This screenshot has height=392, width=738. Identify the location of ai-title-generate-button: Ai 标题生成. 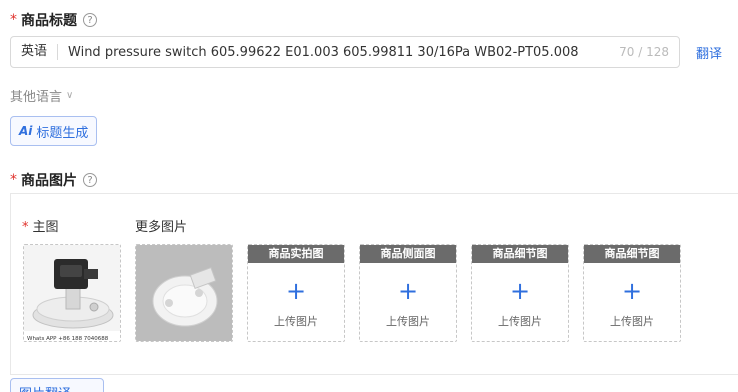
(54, 131).